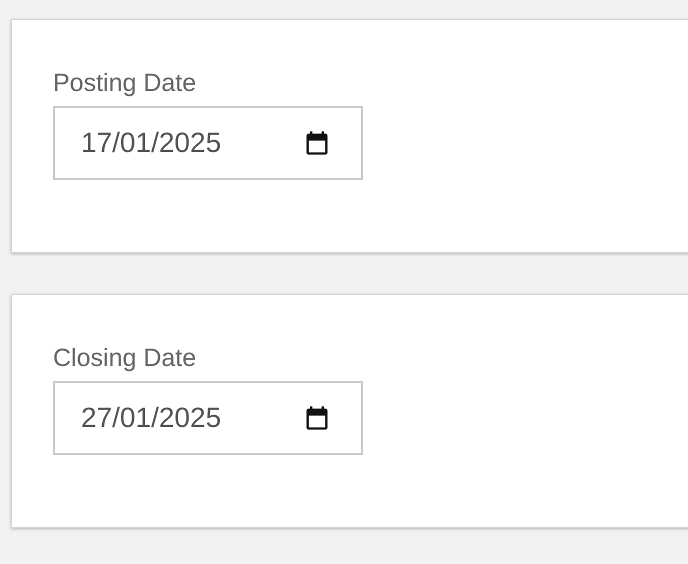 This screenshot has width=688, height=564. Describe the element at coordinates (208, 143) in the screenshot. I see `date-field: 17/01/2025` at that location.